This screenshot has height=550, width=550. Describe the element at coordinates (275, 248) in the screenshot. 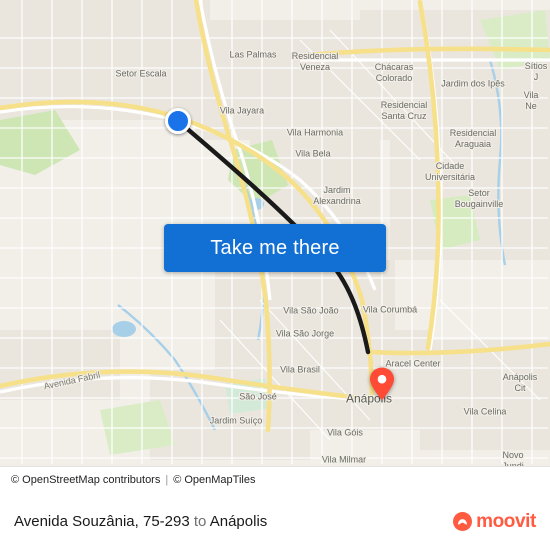

I see `take-me-there-button: Take me there` at that location.